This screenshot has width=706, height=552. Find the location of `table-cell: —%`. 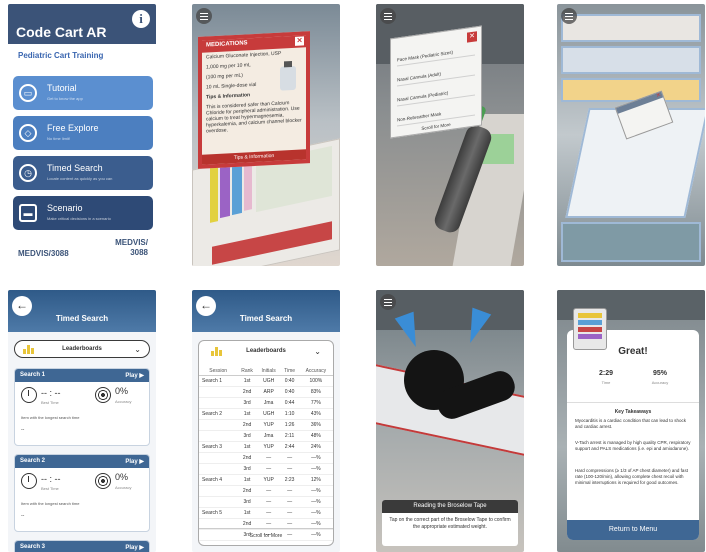

table-cell: —% is located at coordinates (315, 502).